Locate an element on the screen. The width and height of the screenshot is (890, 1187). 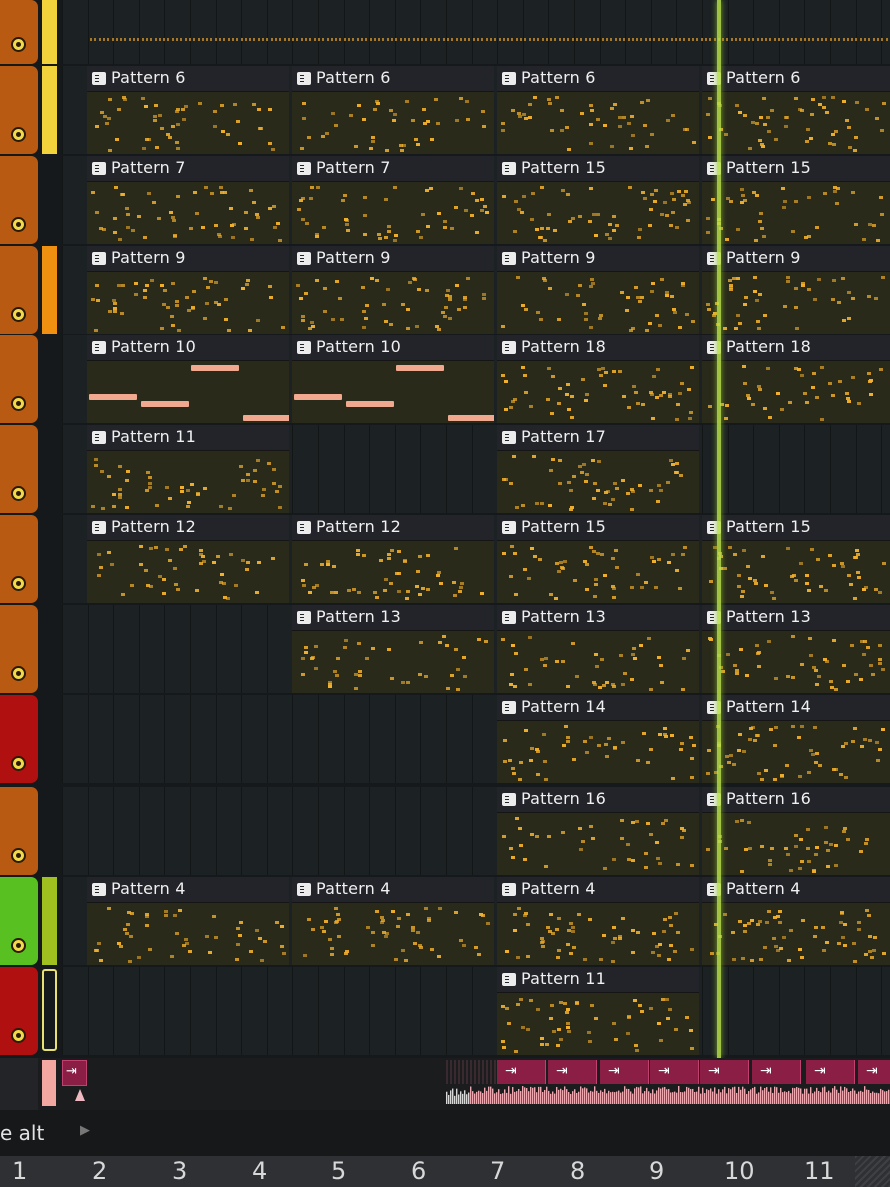
bar-number: 5 is located at coordinates (338, 1171).